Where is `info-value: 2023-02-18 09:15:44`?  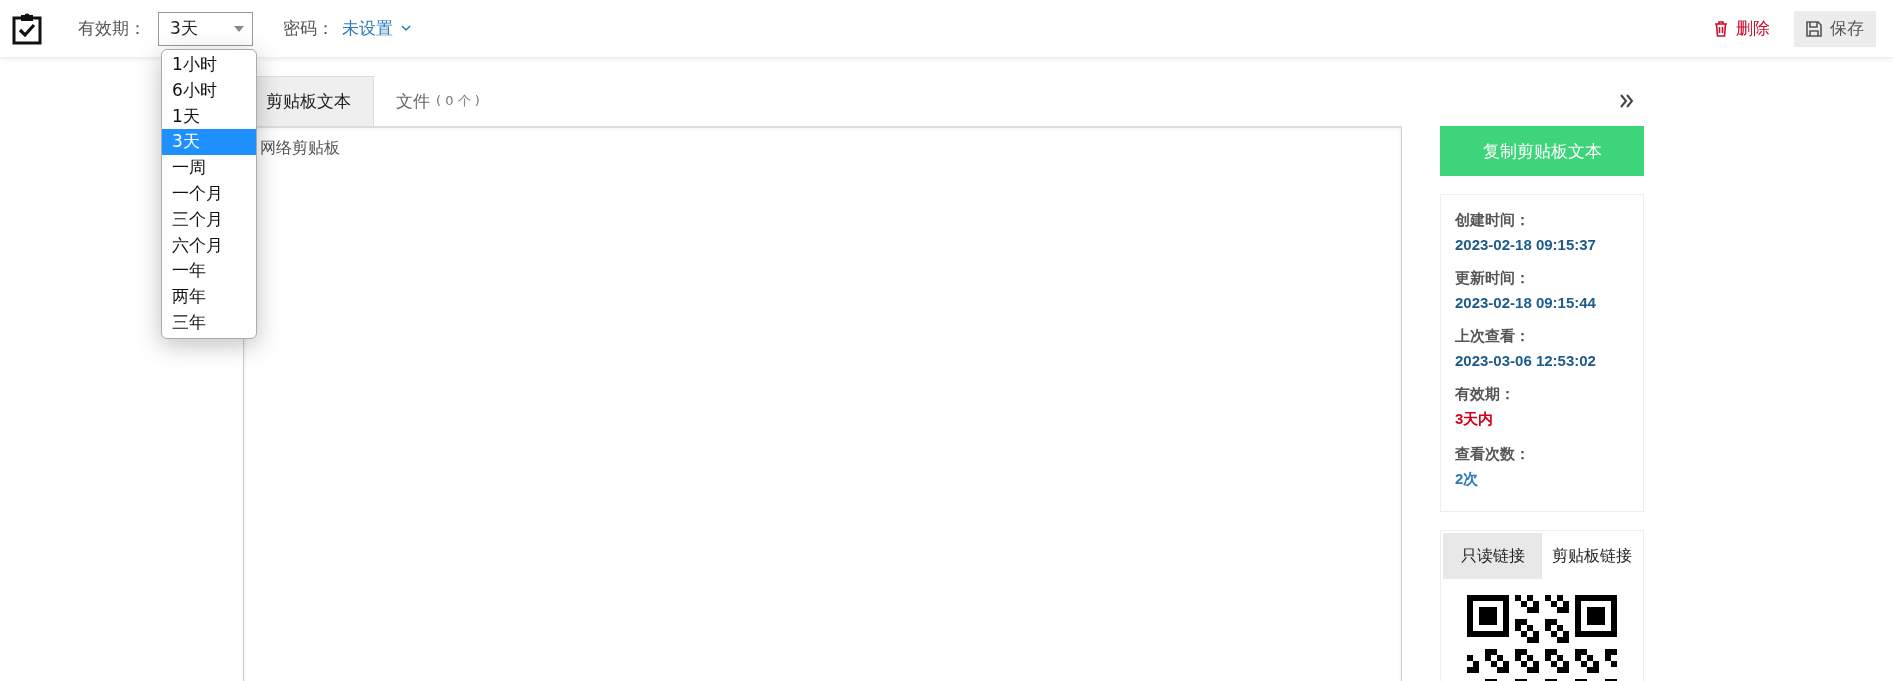 info-value: 2023-02-18 09:15:44 is located at coordinates (1526, 302).